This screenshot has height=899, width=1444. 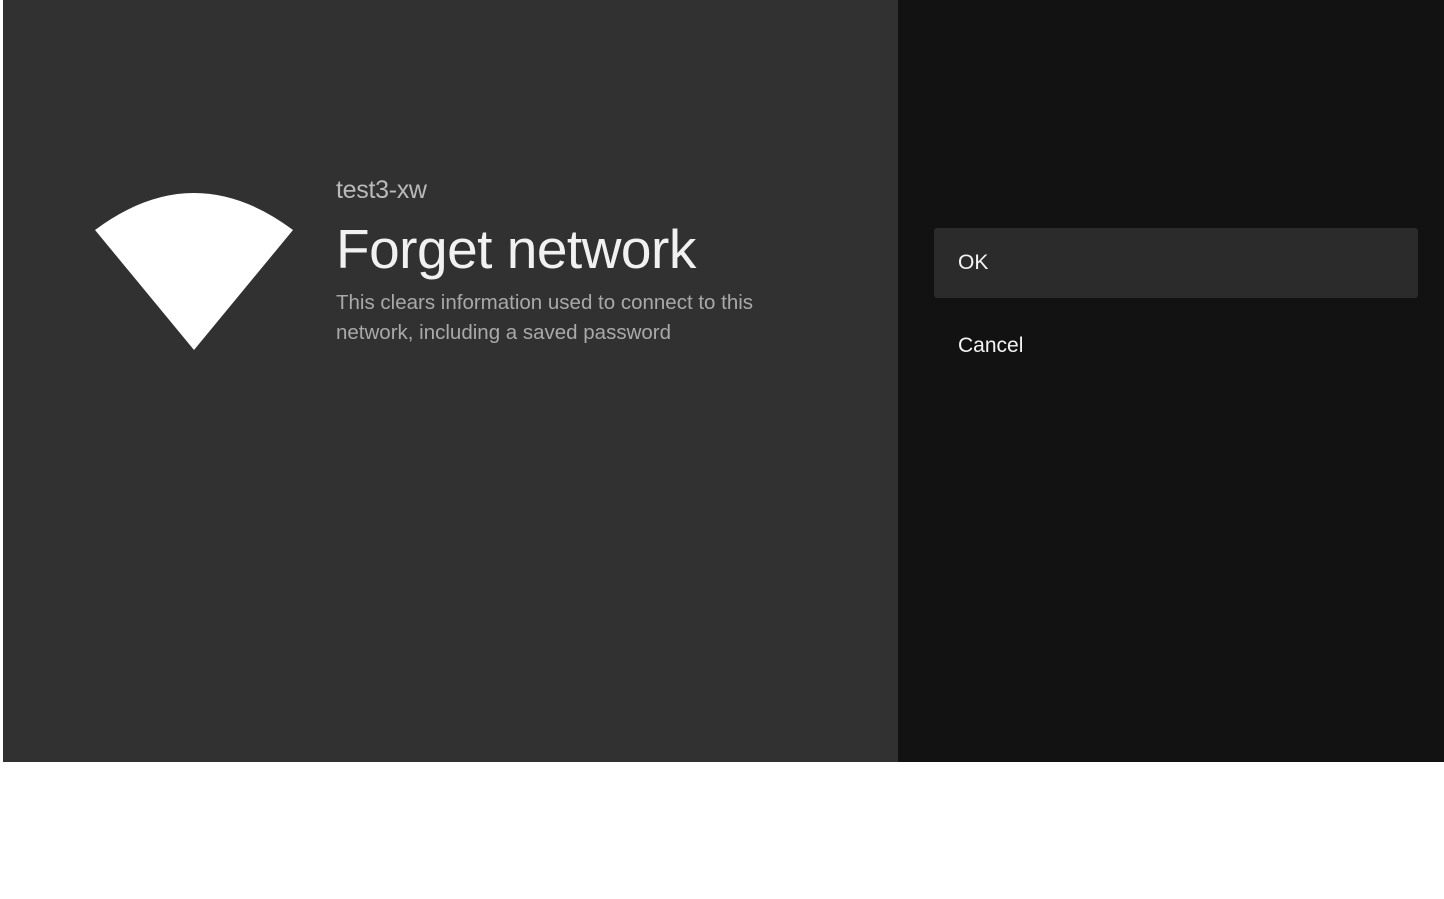 What do you see at coordinates (381, 190) in the screenshot?
I see `network-name: test3-xw` at bounding box center [381, 190].